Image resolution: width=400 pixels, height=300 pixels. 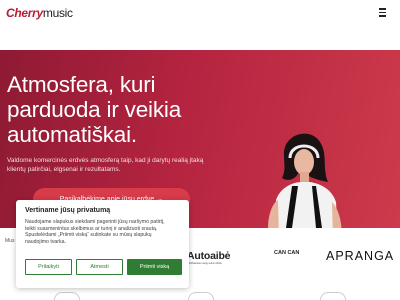 What do you see at coordinates (205, 263) in the screenshot?
I see `autoaibe-tagline: didžiausias naujų automobilių` at bounding box center [205, 263].